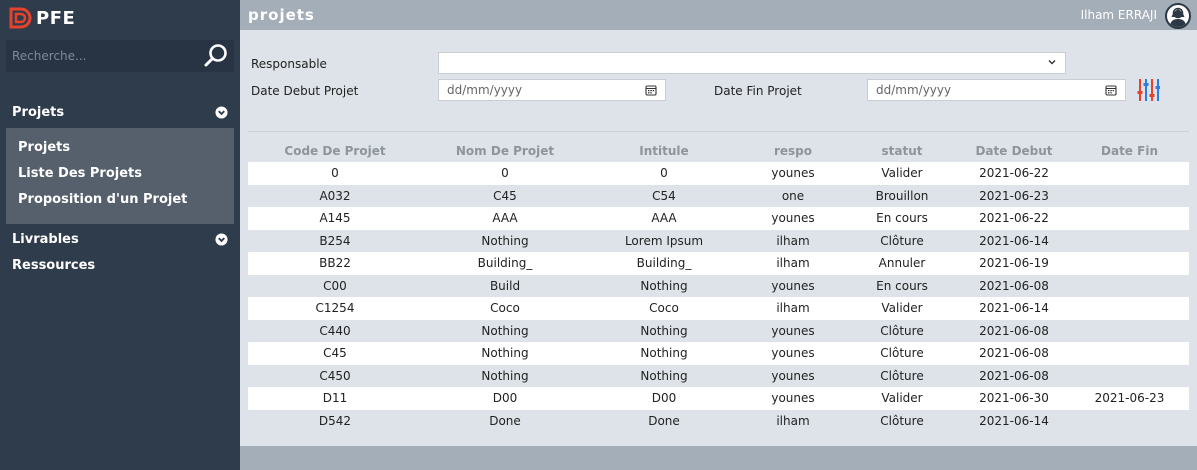 This screenshot has width=1197, height=470. Describe the element at coordinates (80, 173) in the screenshot. I see `submenu-item-liste-projets: Liste Des Projets` at that location.